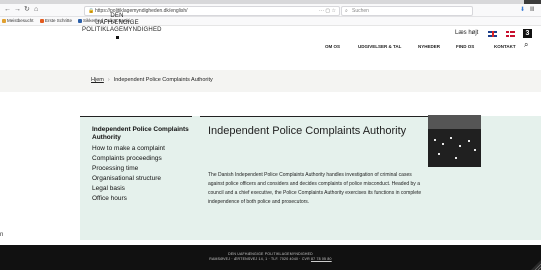  I want to click on nav-find-os: FIND OS, so click(465, 46).